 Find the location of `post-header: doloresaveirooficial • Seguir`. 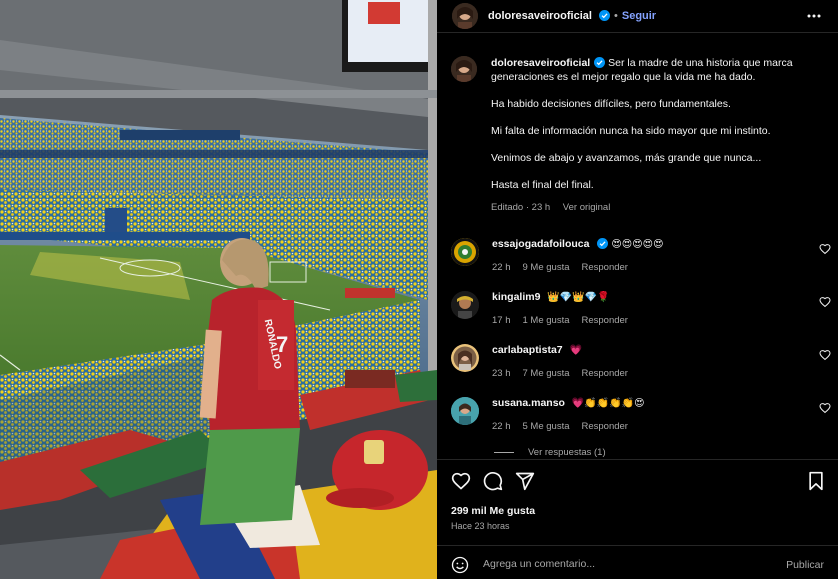

post-header: doloresaveirooficial • Seguir is located at coordinates (637, 16).